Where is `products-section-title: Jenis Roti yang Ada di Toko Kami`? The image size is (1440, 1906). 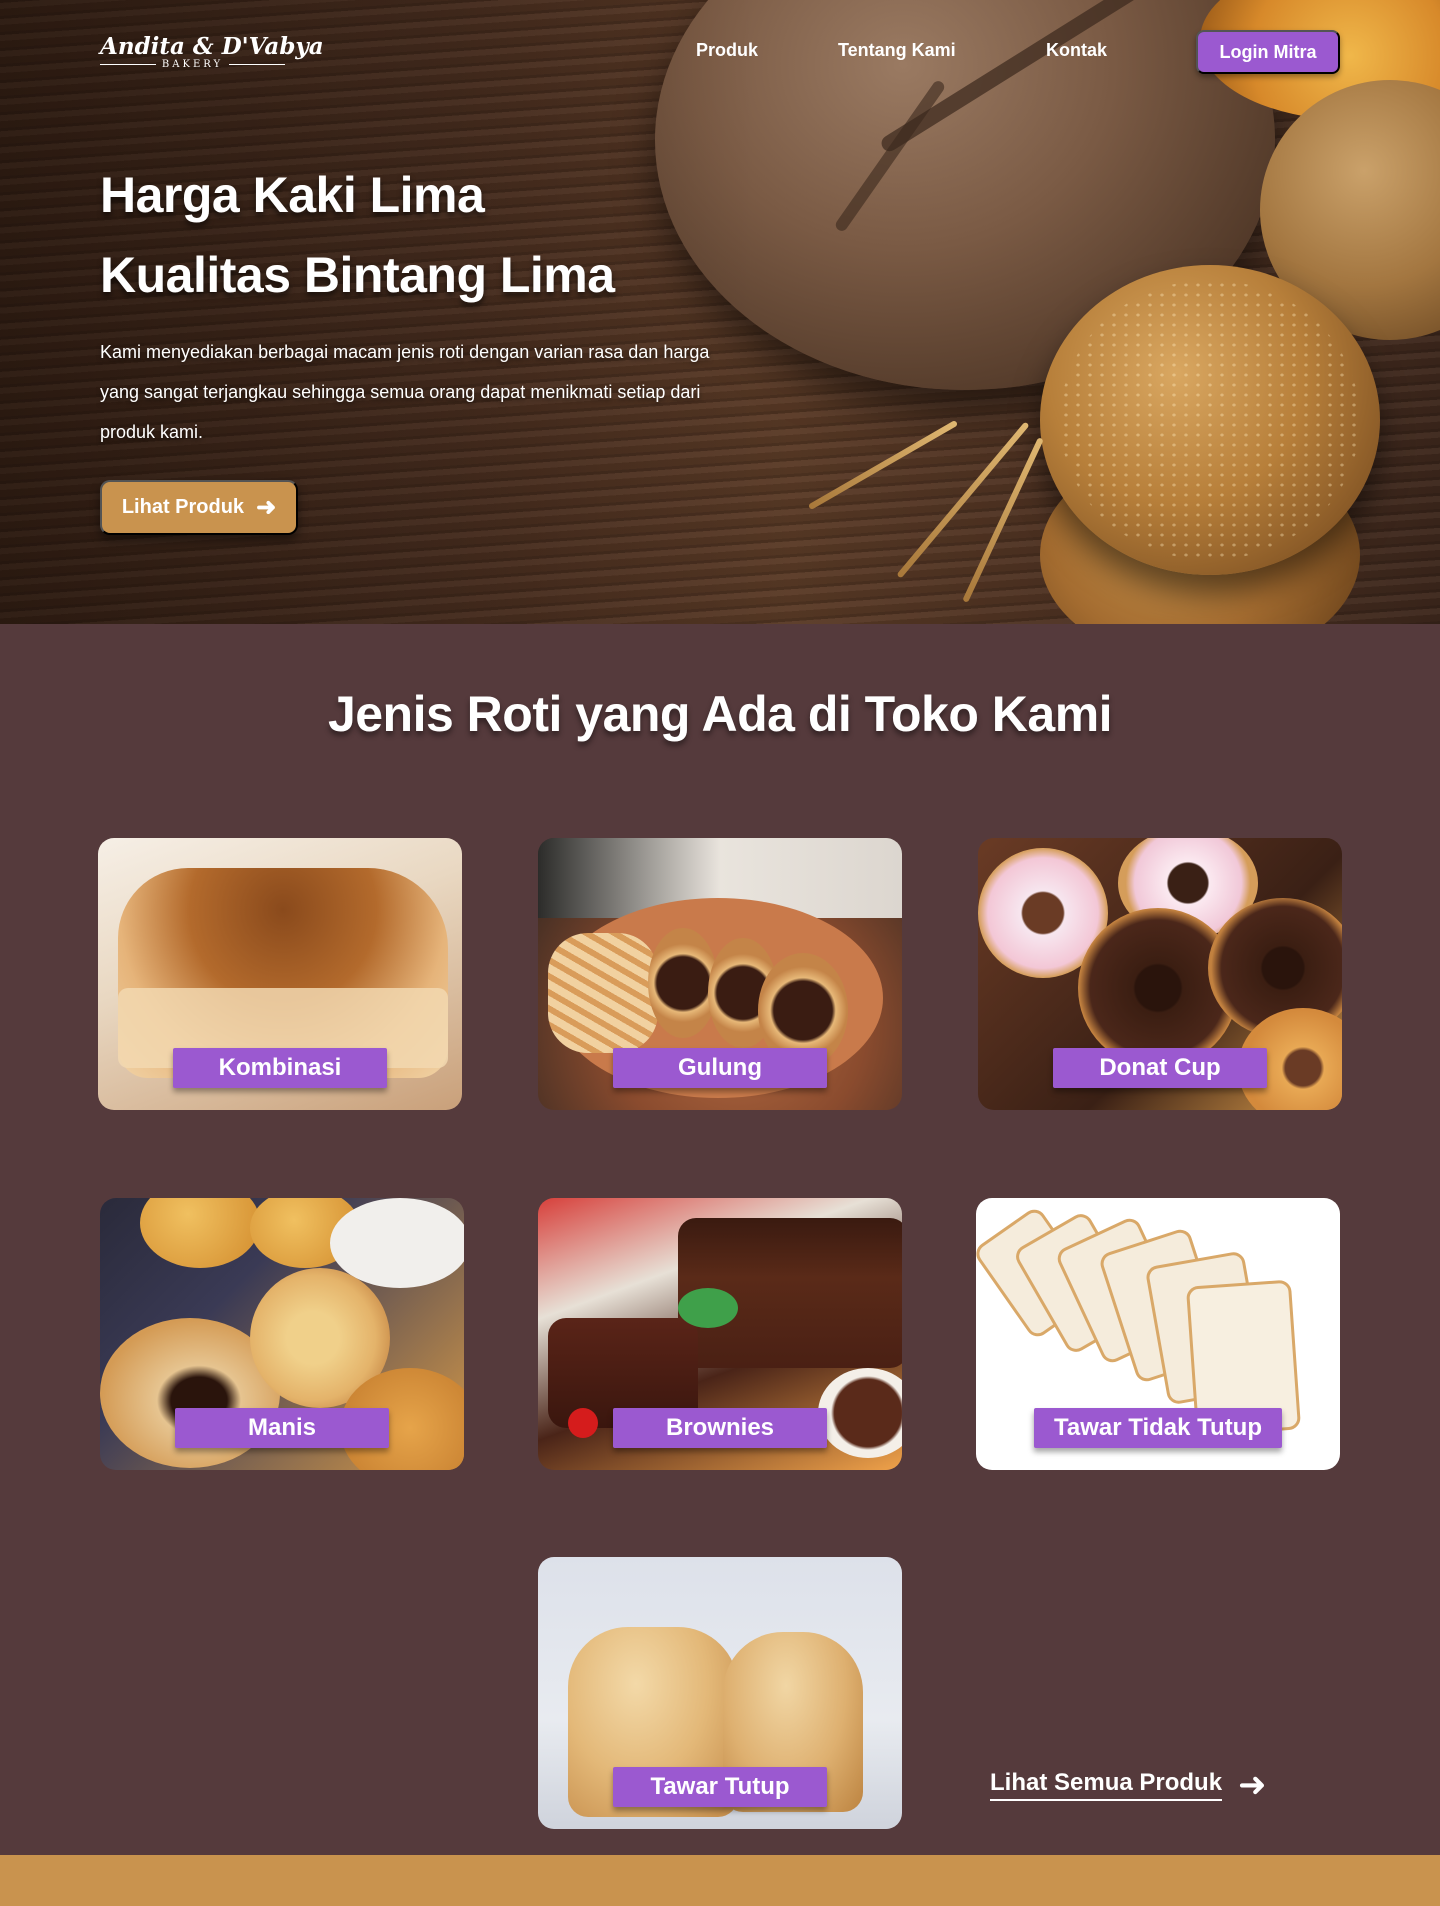
products-section-title: Jenis Roti yang Ada di Toko Kami is located at coordinates (720, 714).